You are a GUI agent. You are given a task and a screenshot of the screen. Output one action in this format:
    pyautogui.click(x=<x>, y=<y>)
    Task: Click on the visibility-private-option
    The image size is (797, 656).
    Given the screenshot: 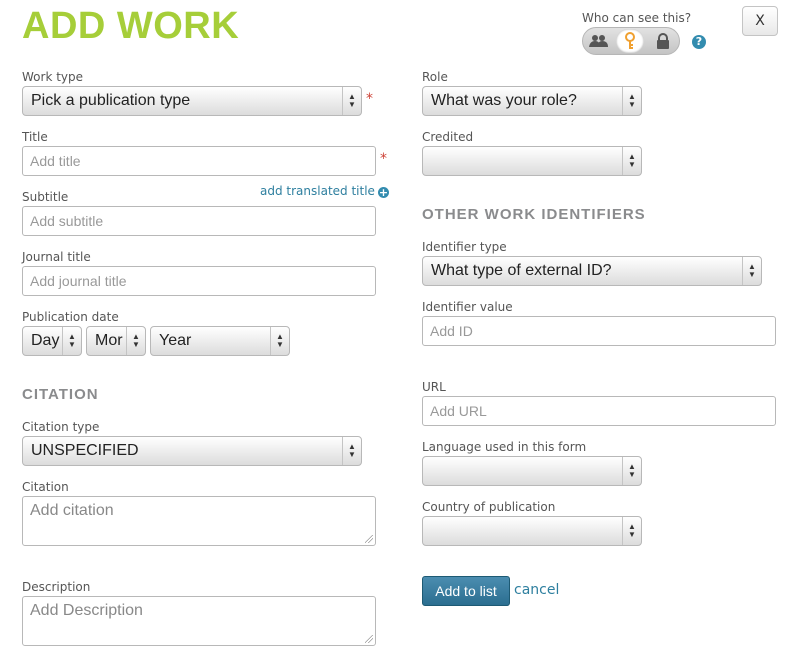 What is the action you would take?
    pyautogui.click(x=663, y=41)
    